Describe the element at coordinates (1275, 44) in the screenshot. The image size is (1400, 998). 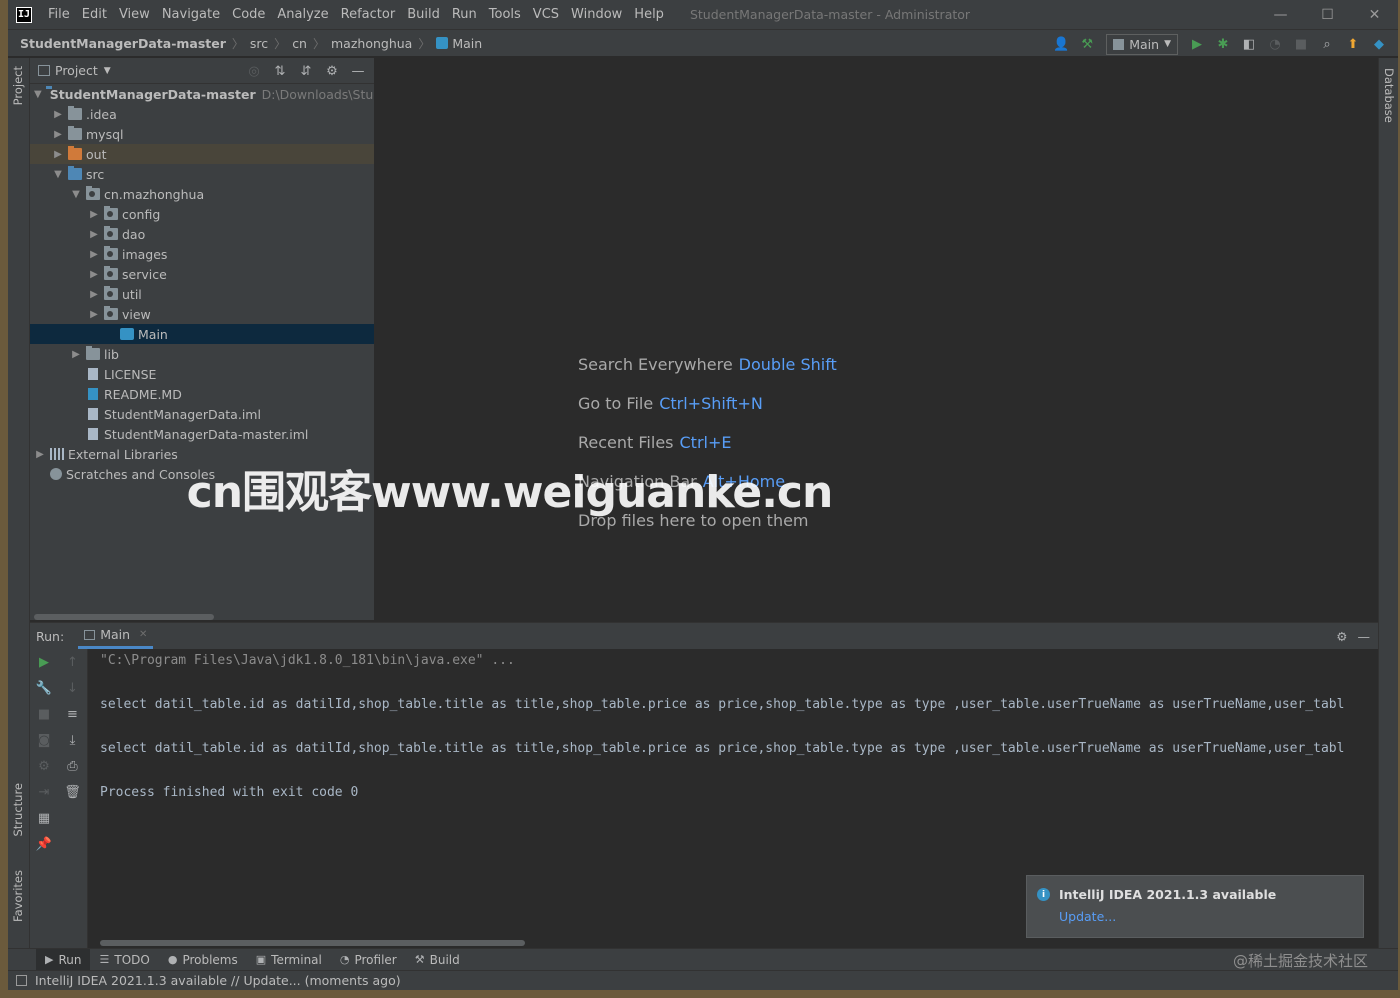
I see `profile-icon: ◔` at that location.